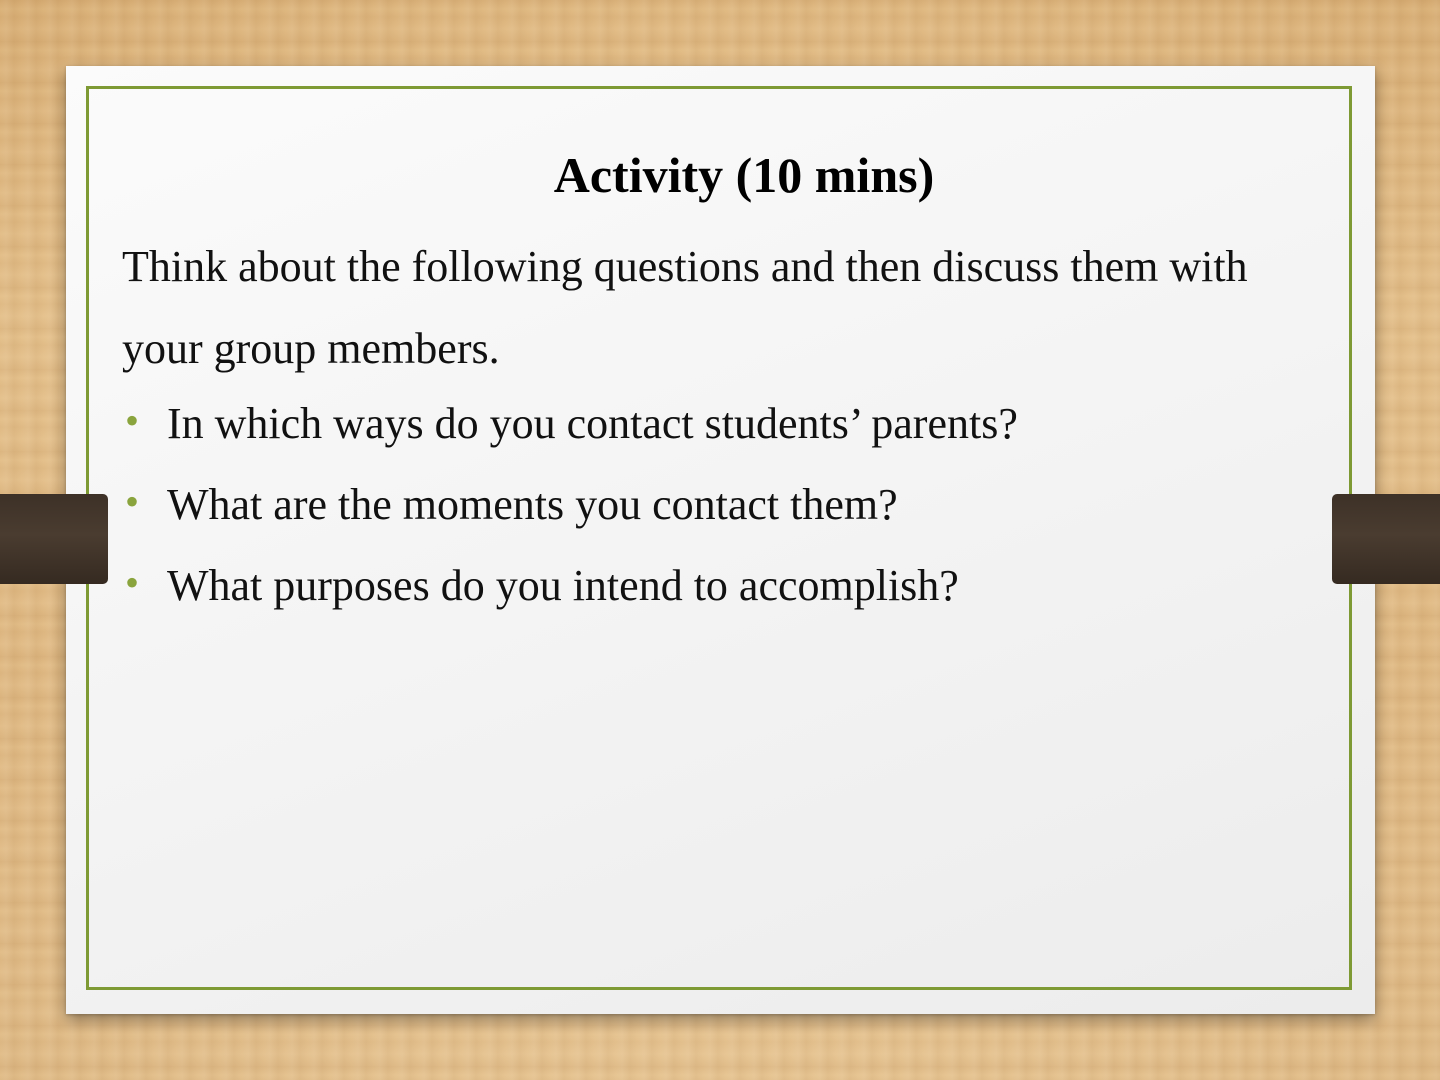 The height and width of the screenshot is (1080, 1440). Describe the element at coordinates (311, 348) in the screenshot. I see `intro-line-2: your group members.` at that location.